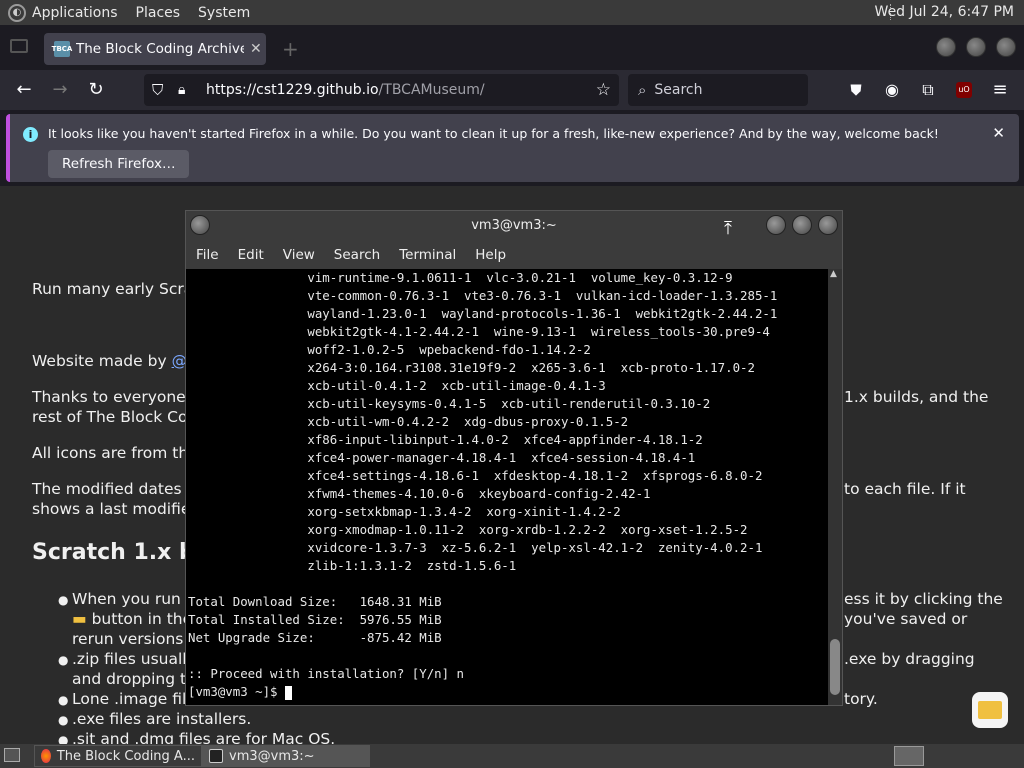 The width and height of the screenshot is (1024, 768). Describe the element at coordinates (946, 47) in the screenshot. I see `minimize-window-button` at that location.